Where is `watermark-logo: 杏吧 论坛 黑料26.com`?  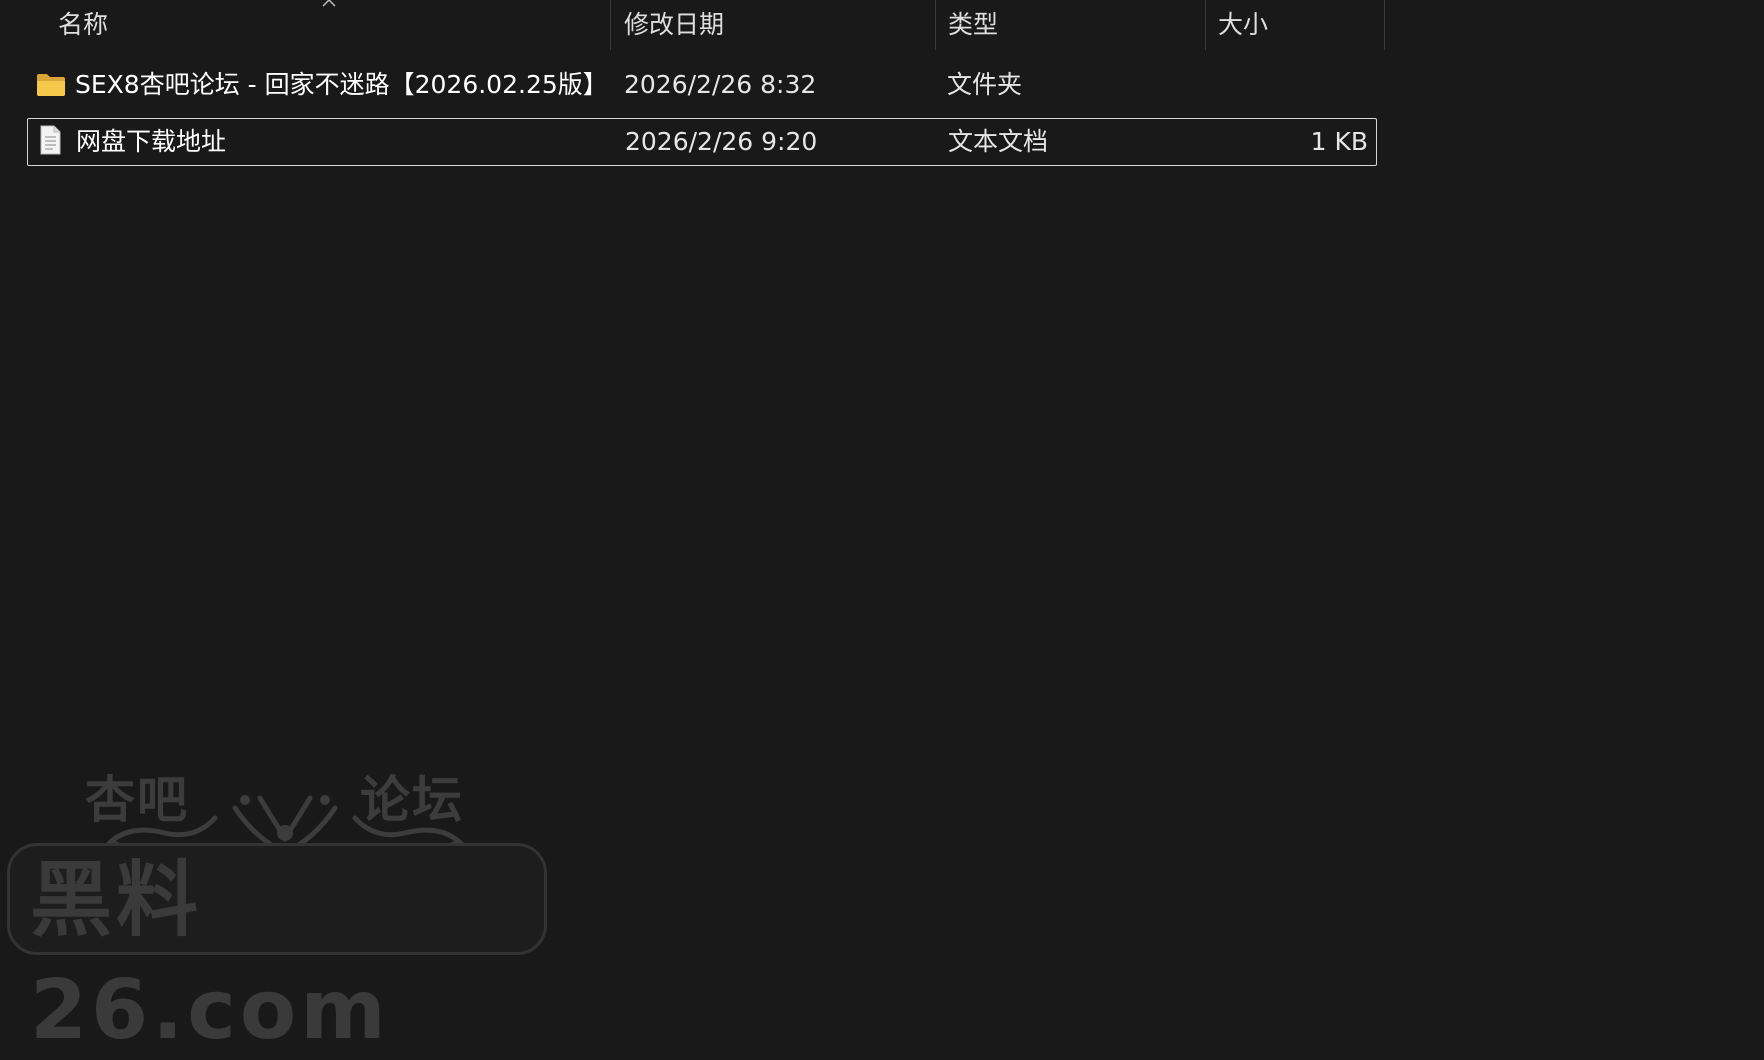
watermark-logo: 杏吧 论坛 黑料26.com is located at coordinates (277, 909).